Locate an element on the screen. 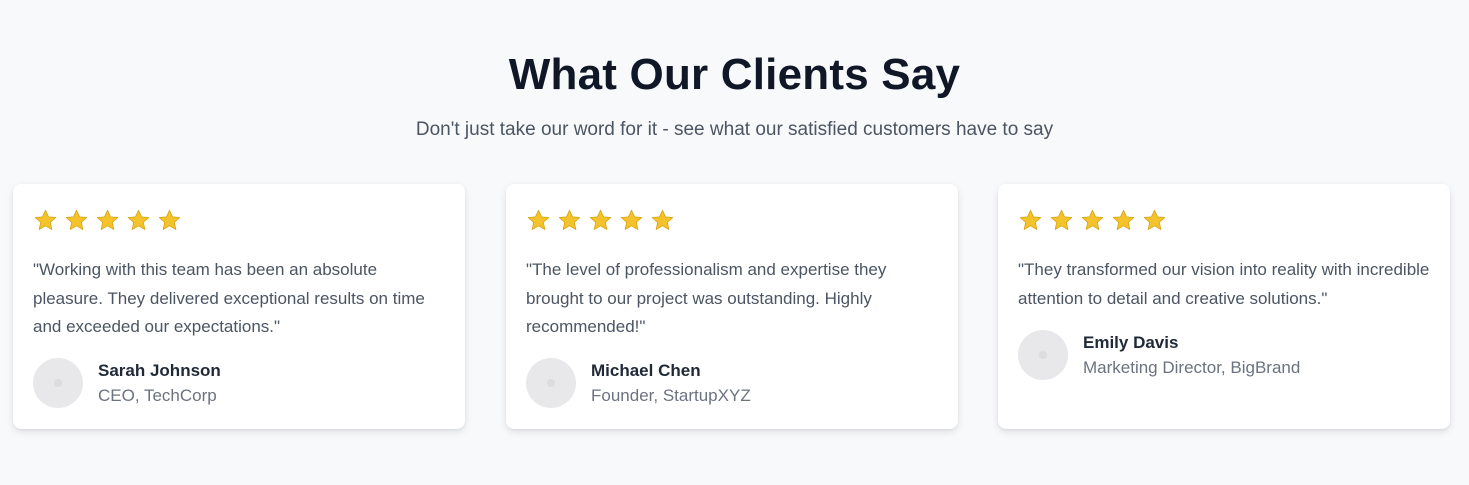 Image resolution: width=1469 pixels, height=485 pixels. author-name: Emily Davis is located at coordinates (1131, 342).